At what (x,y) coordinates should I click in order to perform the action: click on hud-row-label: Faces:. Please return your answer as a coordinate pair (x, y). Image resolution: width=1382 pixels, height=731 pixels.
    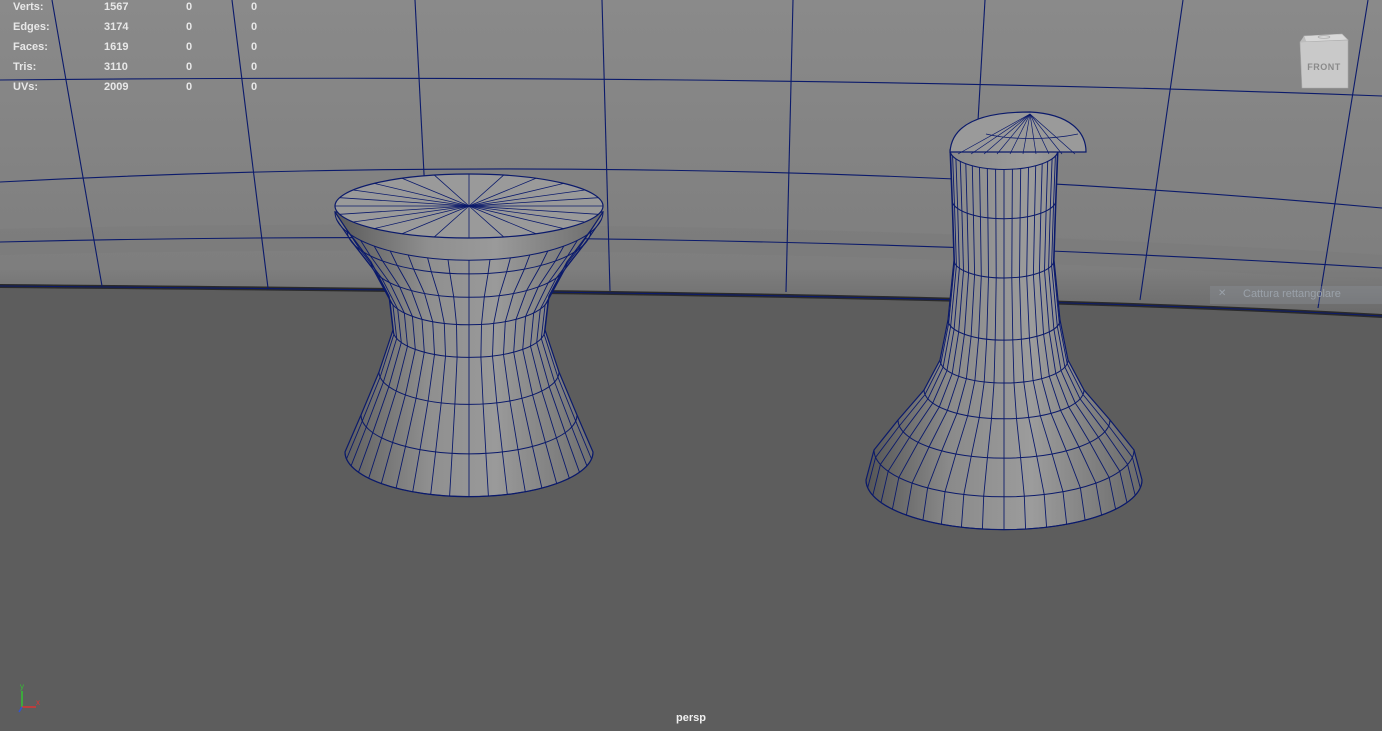
    Looking at the image, I should click on (30, 47).